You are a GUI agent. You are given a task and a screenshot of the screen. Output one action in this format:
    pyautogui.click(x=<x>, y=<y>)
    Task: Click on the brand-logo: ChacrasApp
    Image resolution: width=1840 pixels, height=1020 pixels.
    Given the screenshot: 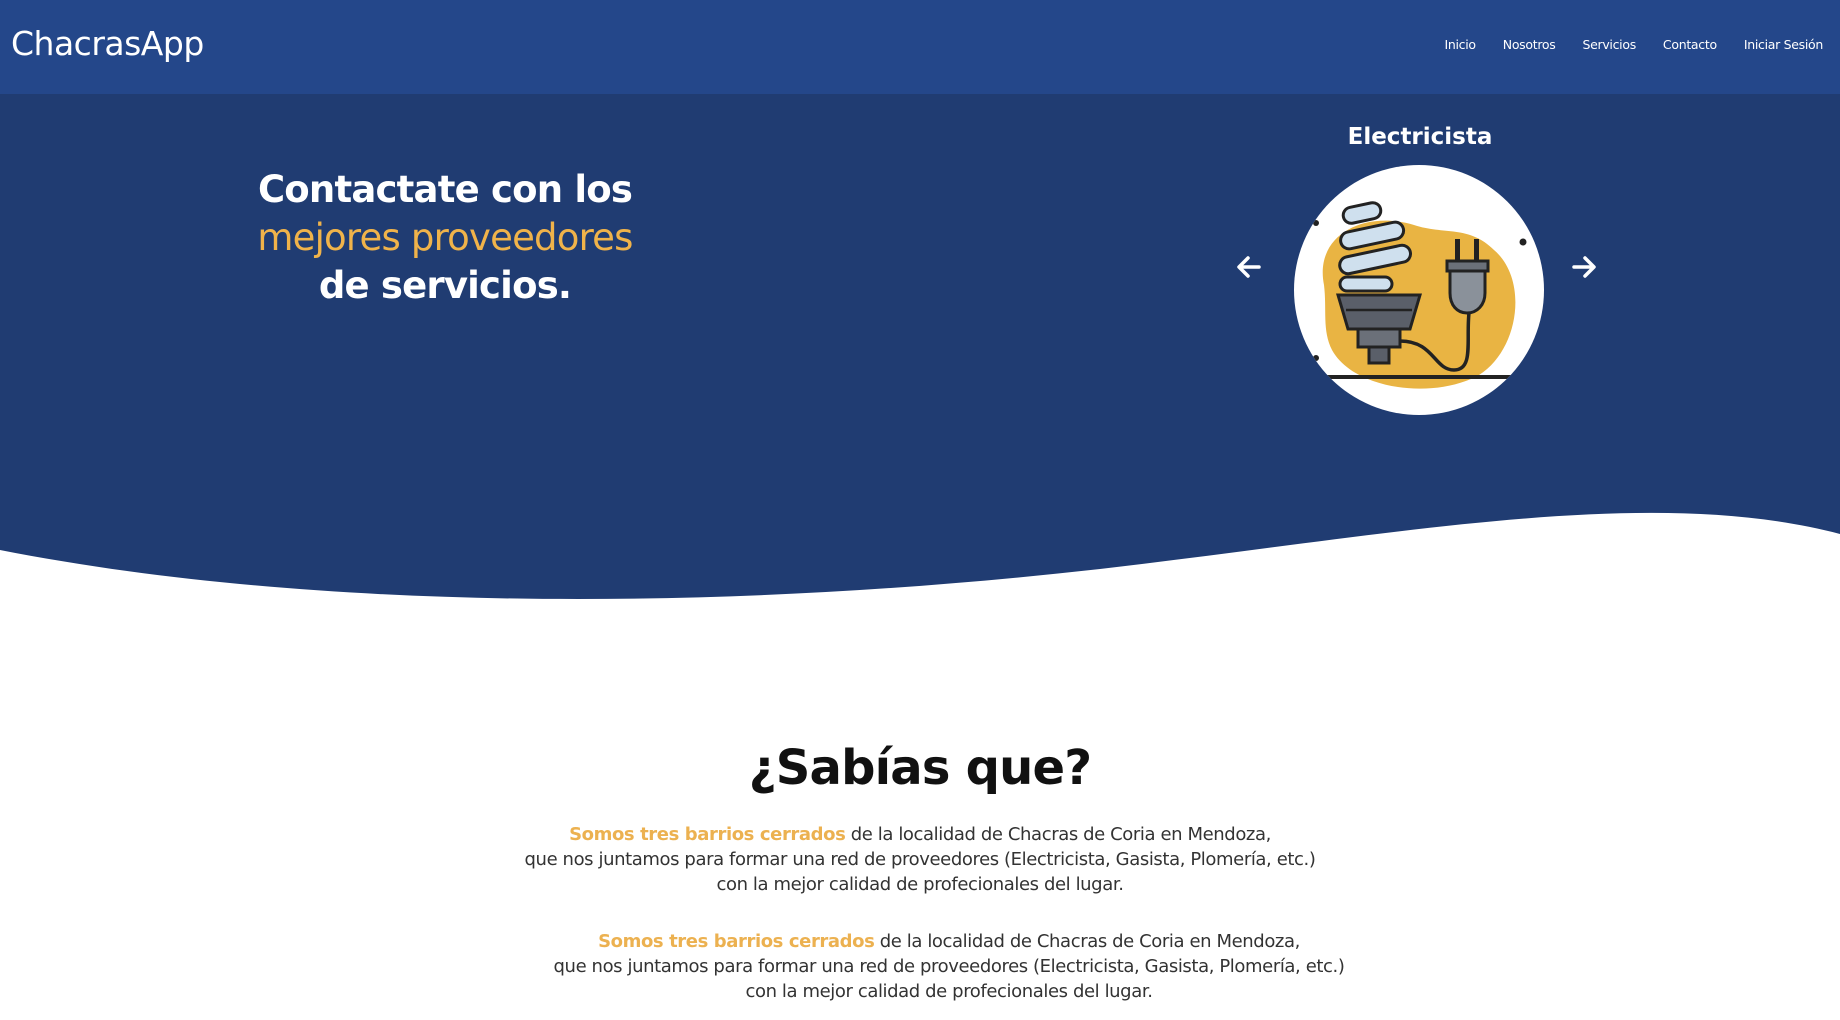 What is the action you would take?
    pyautogui.click(x=107, y=43)
    